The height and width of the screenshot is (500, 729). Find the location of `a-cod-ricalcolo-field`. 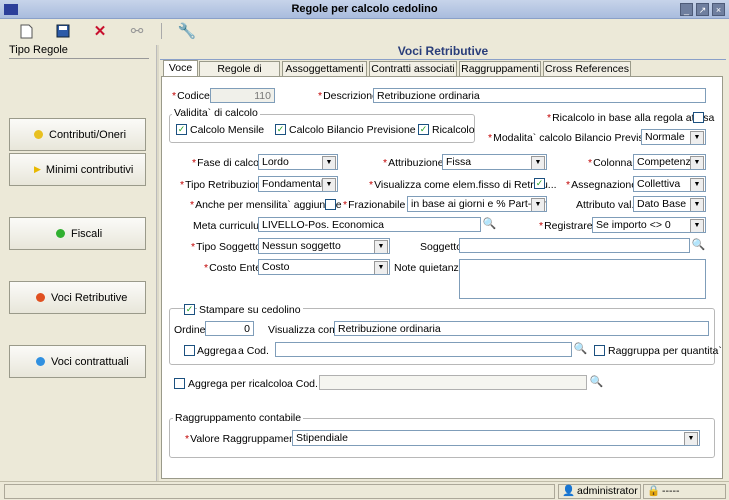

a-cod-ricalcolo-field is located at coordinates (453, 382).